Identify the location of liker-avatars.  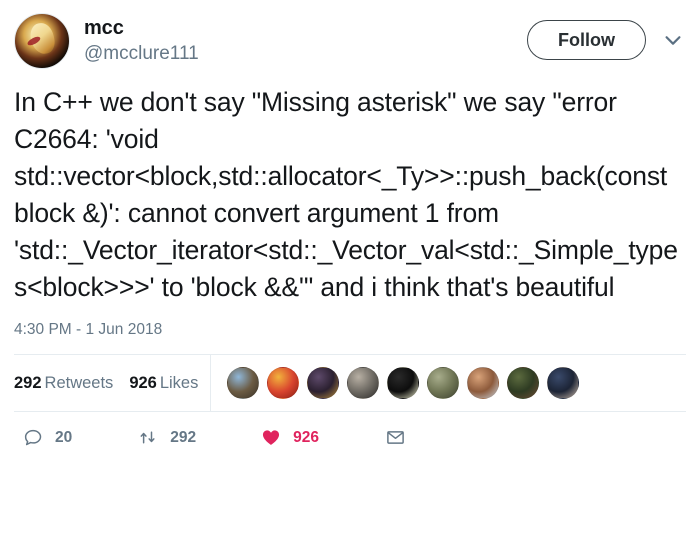
(448, 383).